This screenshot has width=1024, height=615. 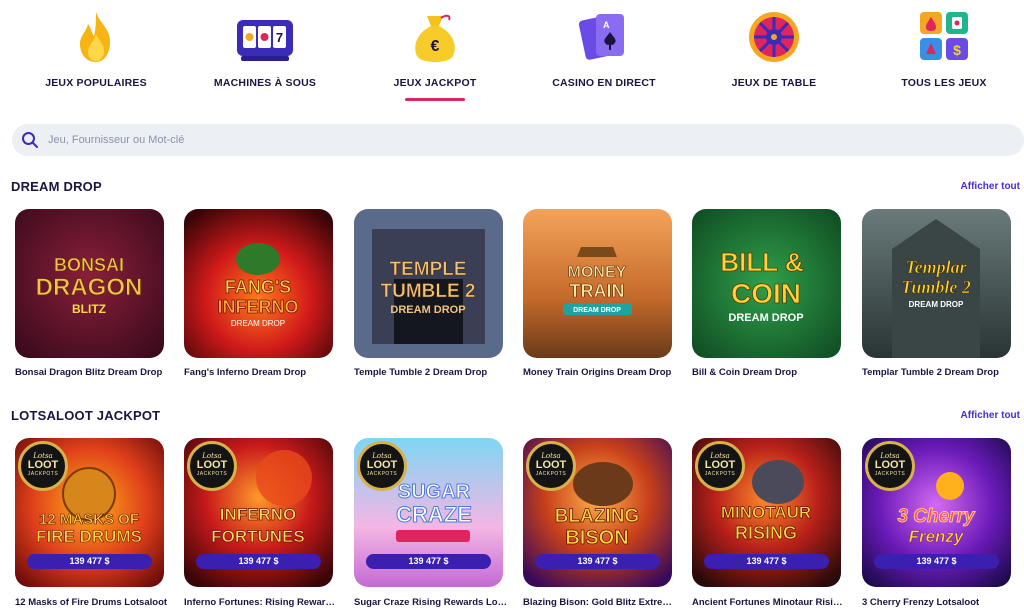 What do you see at coordinates (942, 372) in the screenshot?
I see `game-title: Templar Tumble 2 Dream Drop` at bounding box center [942, 372].